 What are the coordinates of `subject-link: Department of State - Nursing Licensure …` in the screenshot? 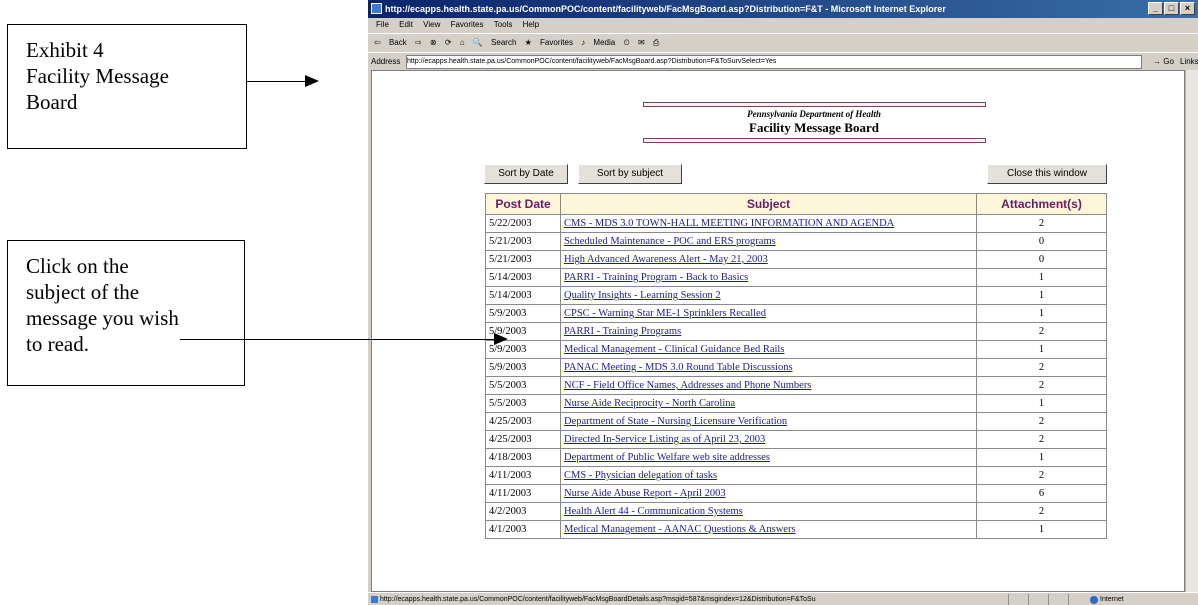 It's located at (675, 421).